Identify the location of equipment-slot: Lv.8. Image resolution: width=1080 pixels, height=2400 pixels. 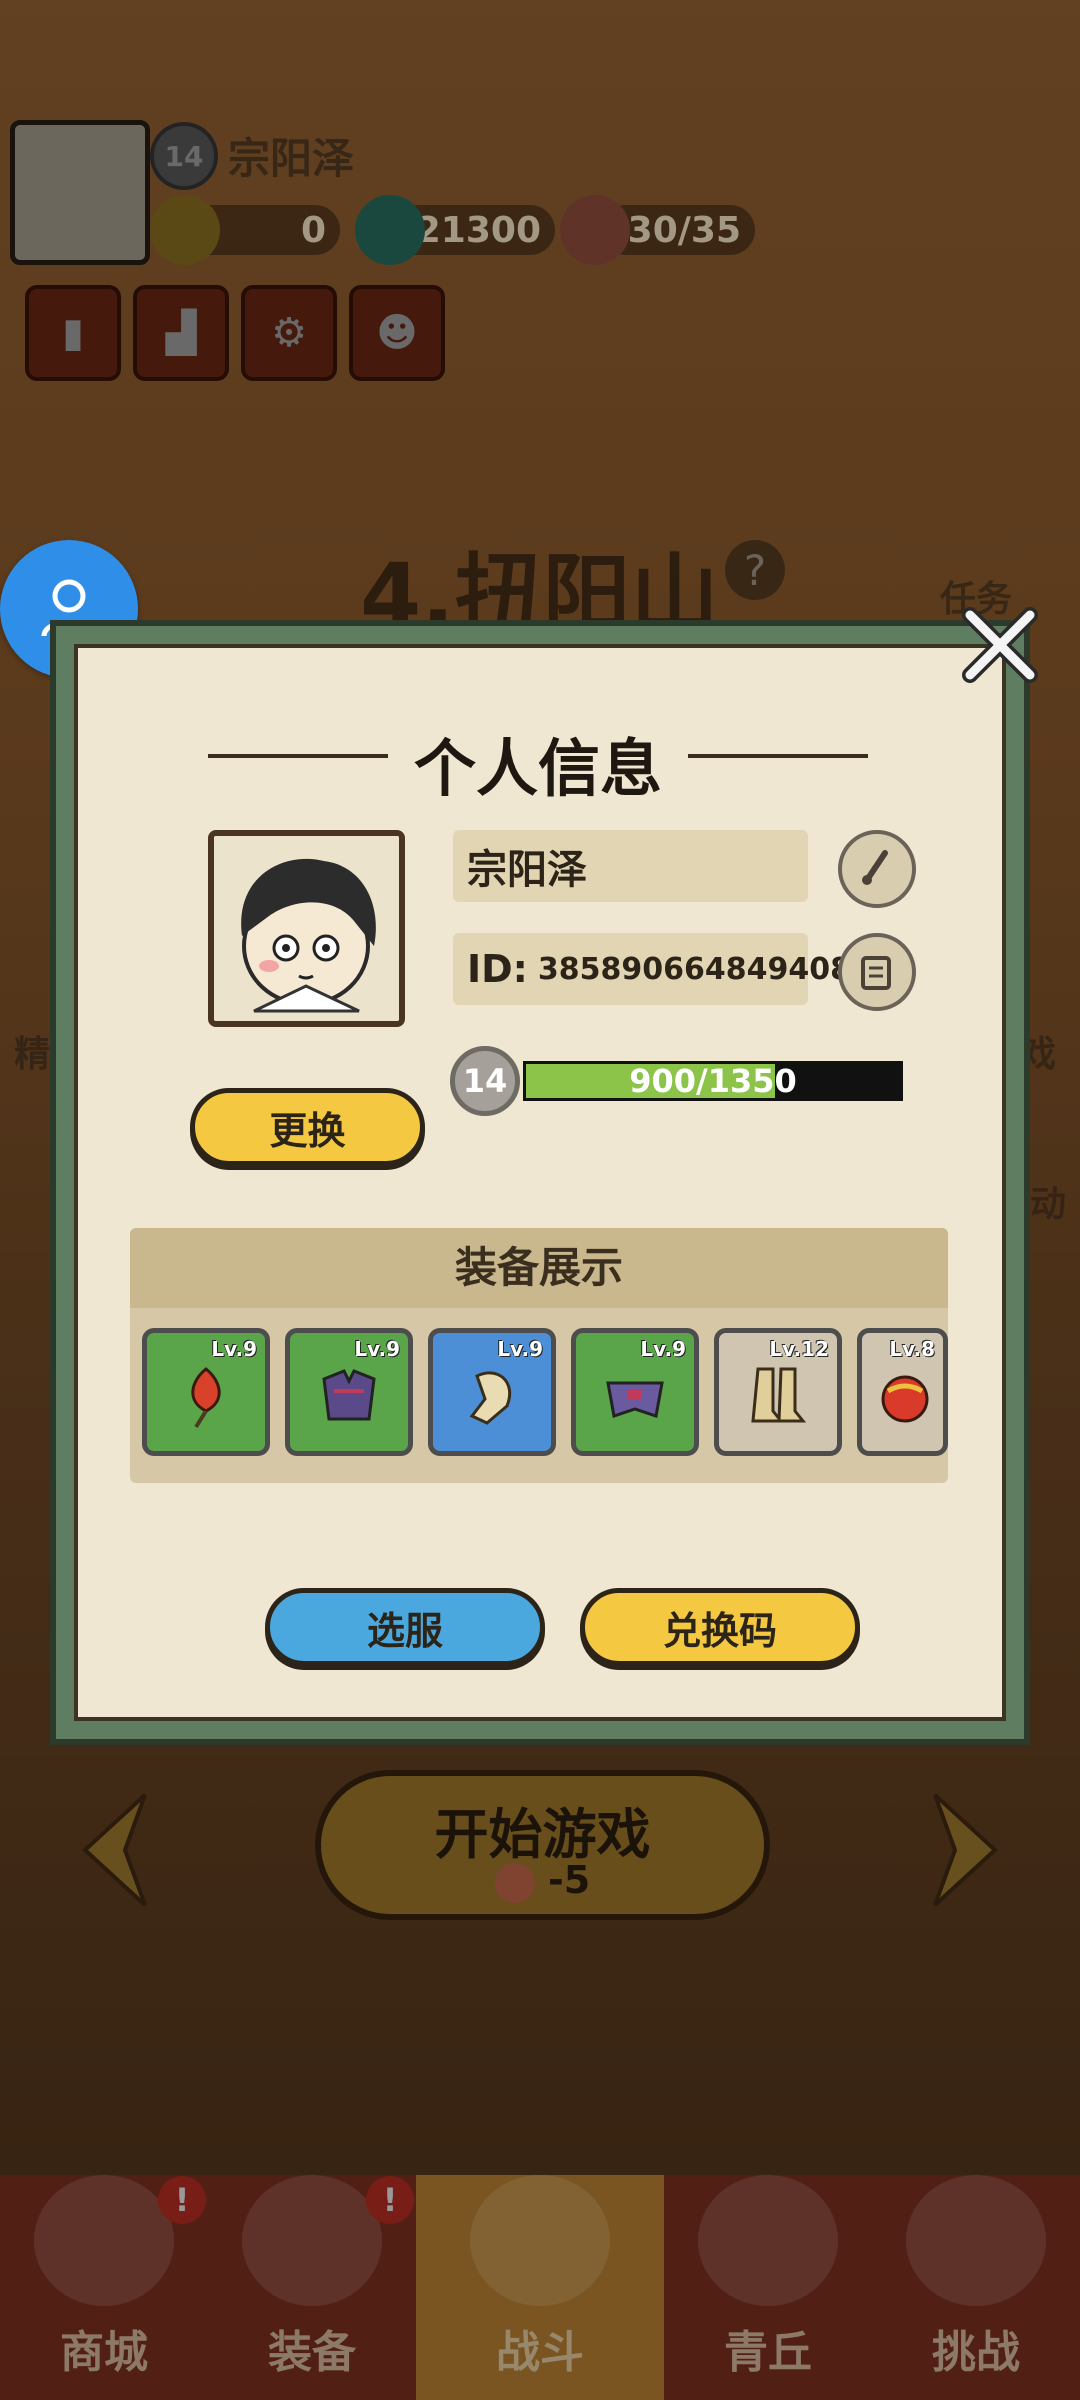
(902, 1392).